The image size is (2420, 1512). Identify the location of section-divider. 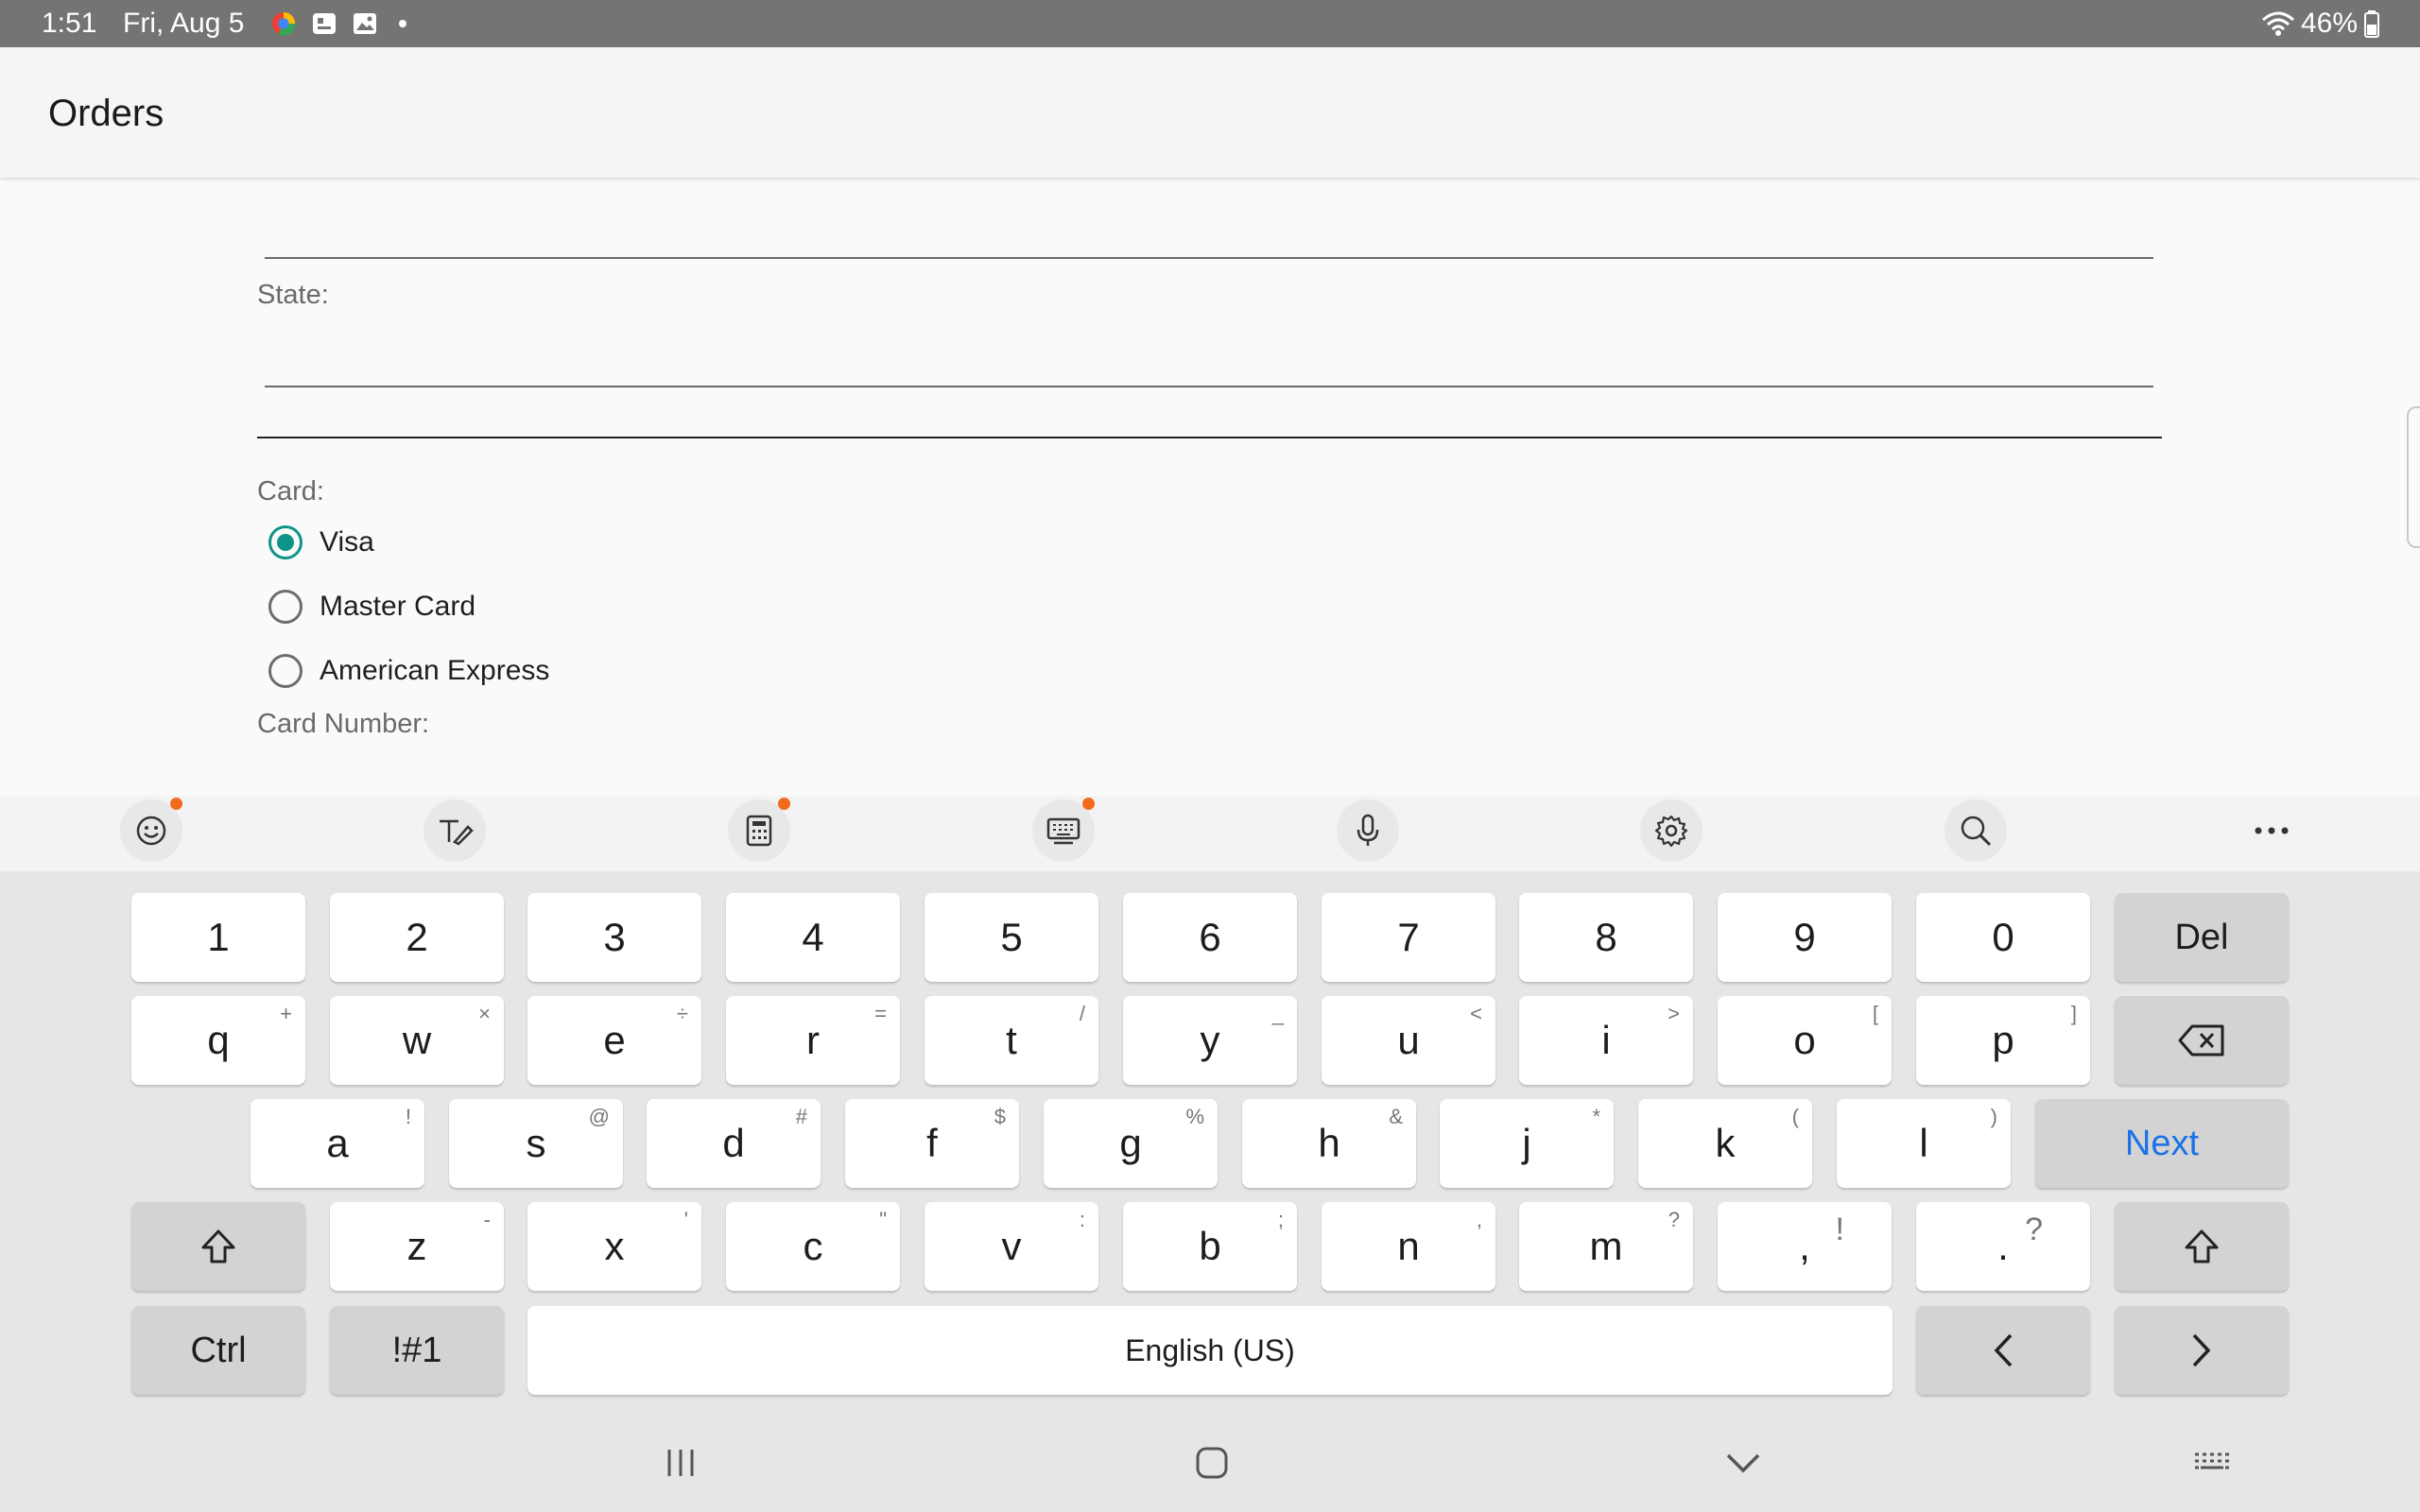
(1210, 437).